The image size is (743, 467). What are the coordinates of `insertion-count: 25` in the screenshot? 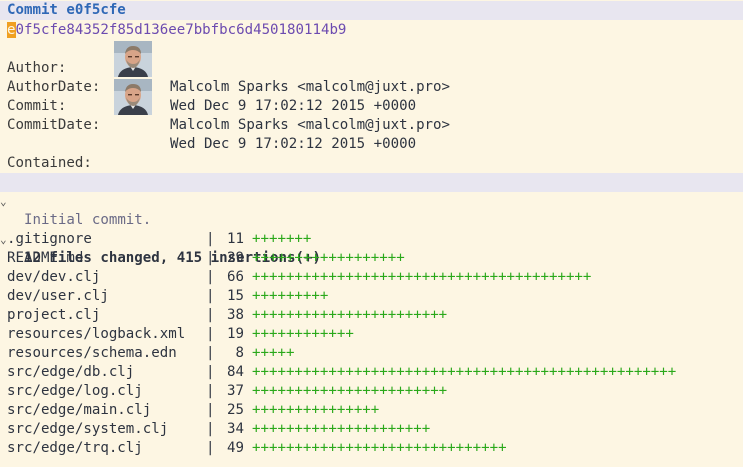 It's located at (235, 410).